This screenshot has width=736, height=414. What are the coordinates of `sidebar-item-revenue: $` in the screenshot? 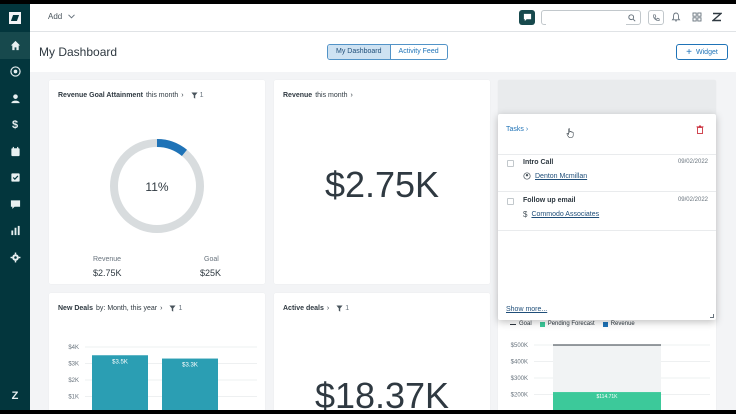 It's located at (15, 125).